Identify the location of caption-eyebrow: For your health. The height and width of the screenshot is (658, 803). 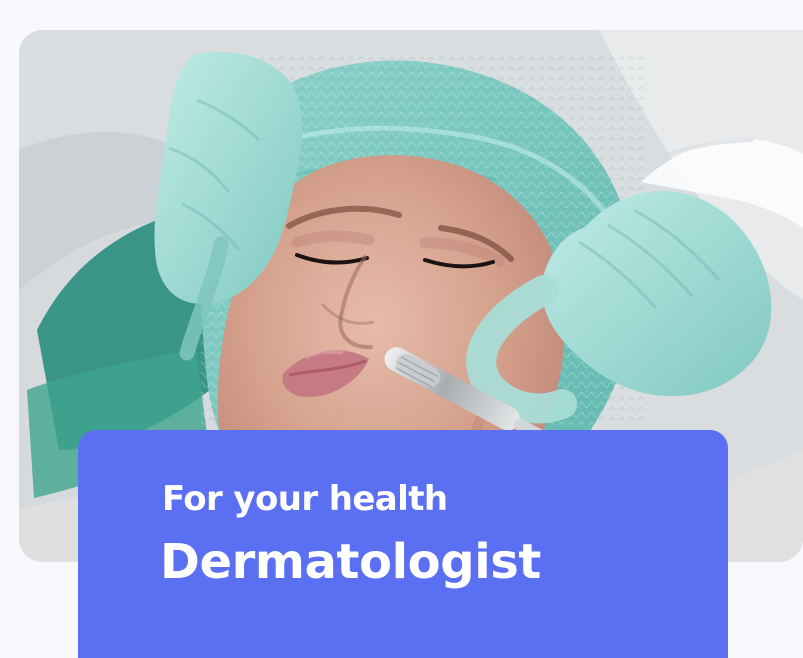
(305, 499).